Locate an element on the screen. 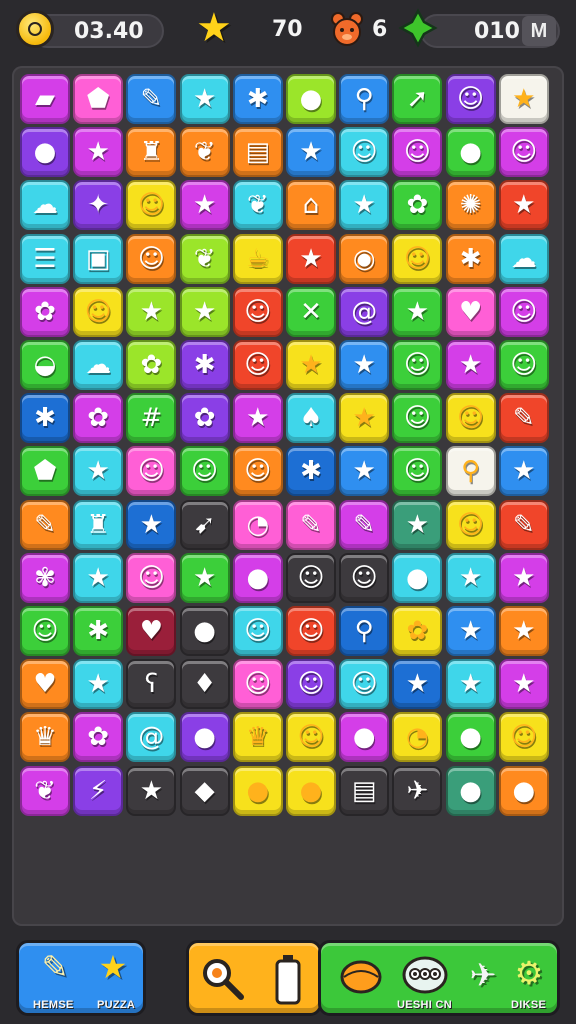 This screenshot has height=1024, width=576. left-power-panel: ✎ ★ HEMSE PUZZA is located at coordinates (81, 978).